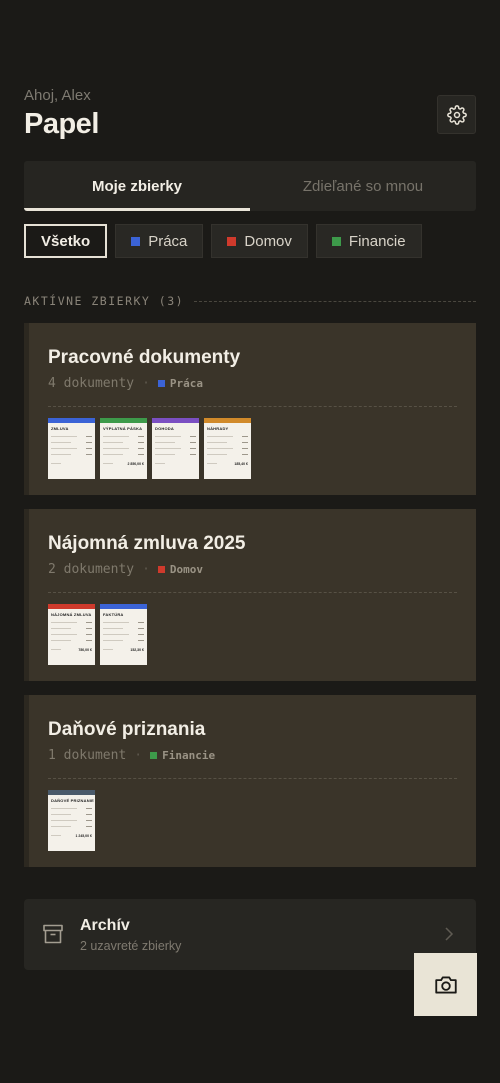 Image resolution: width=500 pixels, height=1083 pixels. I want to click on greeting: Ahoj, Alex, so click(57, 95).